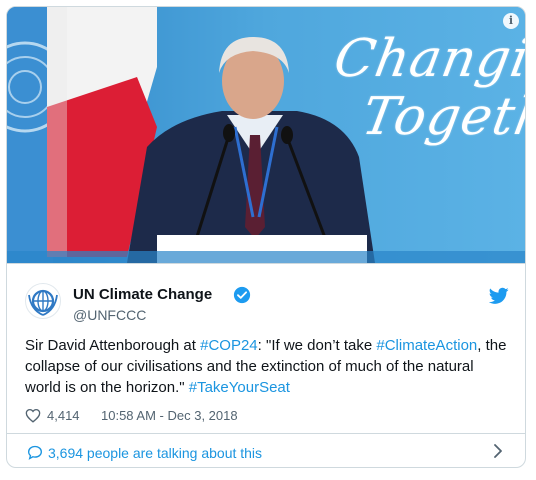 The image size is (536, 480). Describe the element at coordinates (239, 387) in the screenshot. I see `hashtag-link-takeyourseat: #TakeYourSeat` at that location.